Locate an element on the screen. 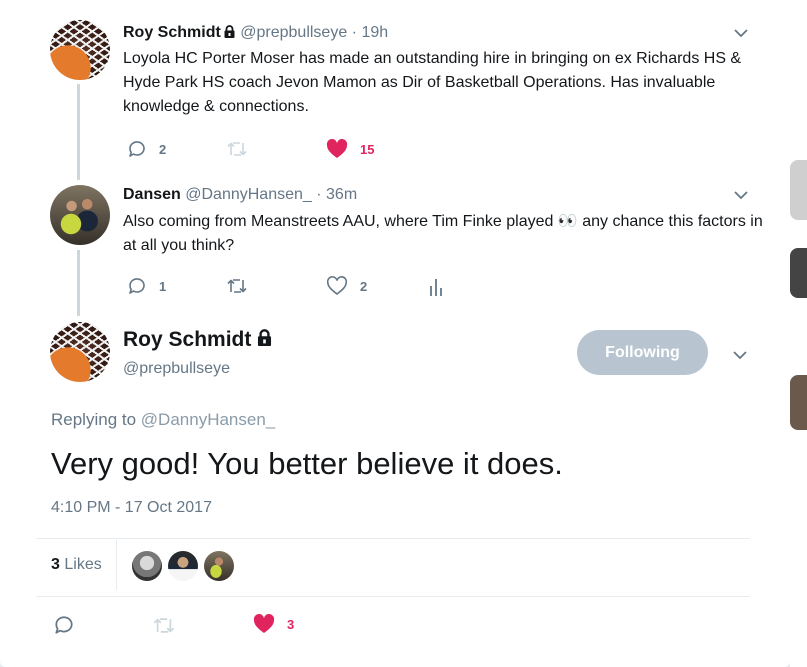 Image resolution: width=807 pixels, height=667 pixels. analytics-button is located at coordinates (442, 287).